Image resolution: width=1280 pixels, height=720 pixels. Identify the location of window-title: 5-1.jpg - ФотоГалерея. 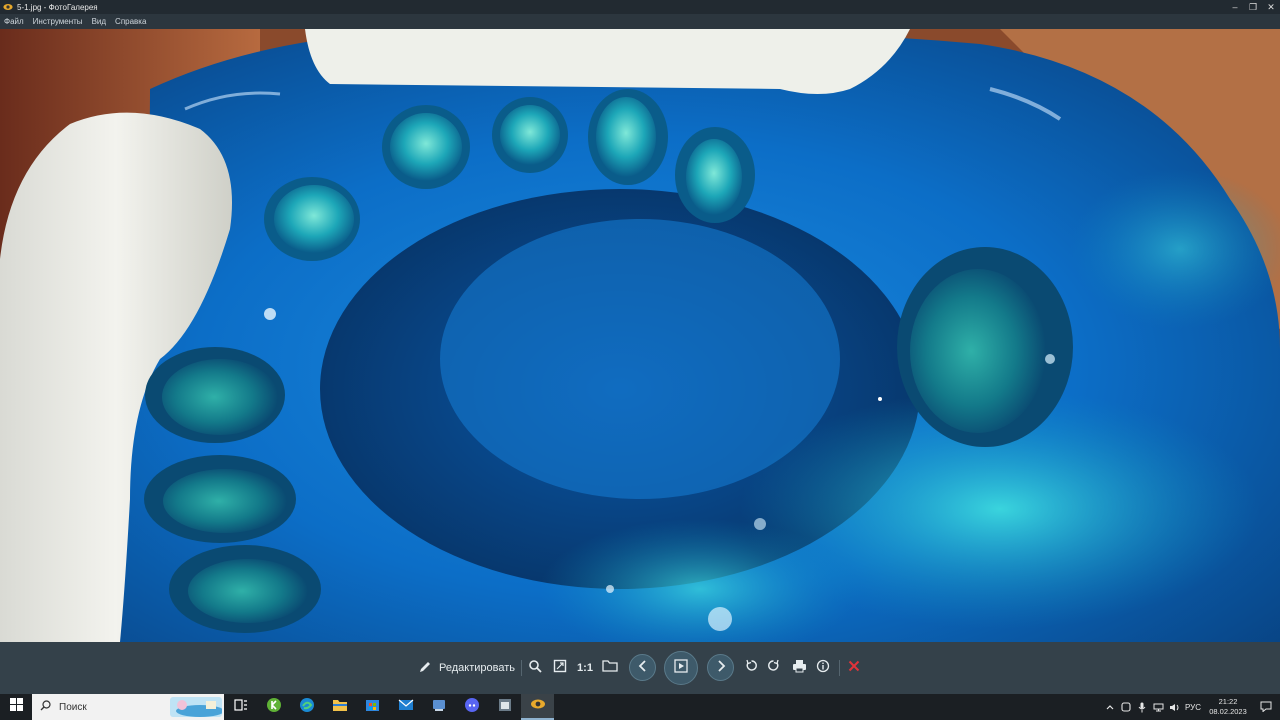
(57, 7).